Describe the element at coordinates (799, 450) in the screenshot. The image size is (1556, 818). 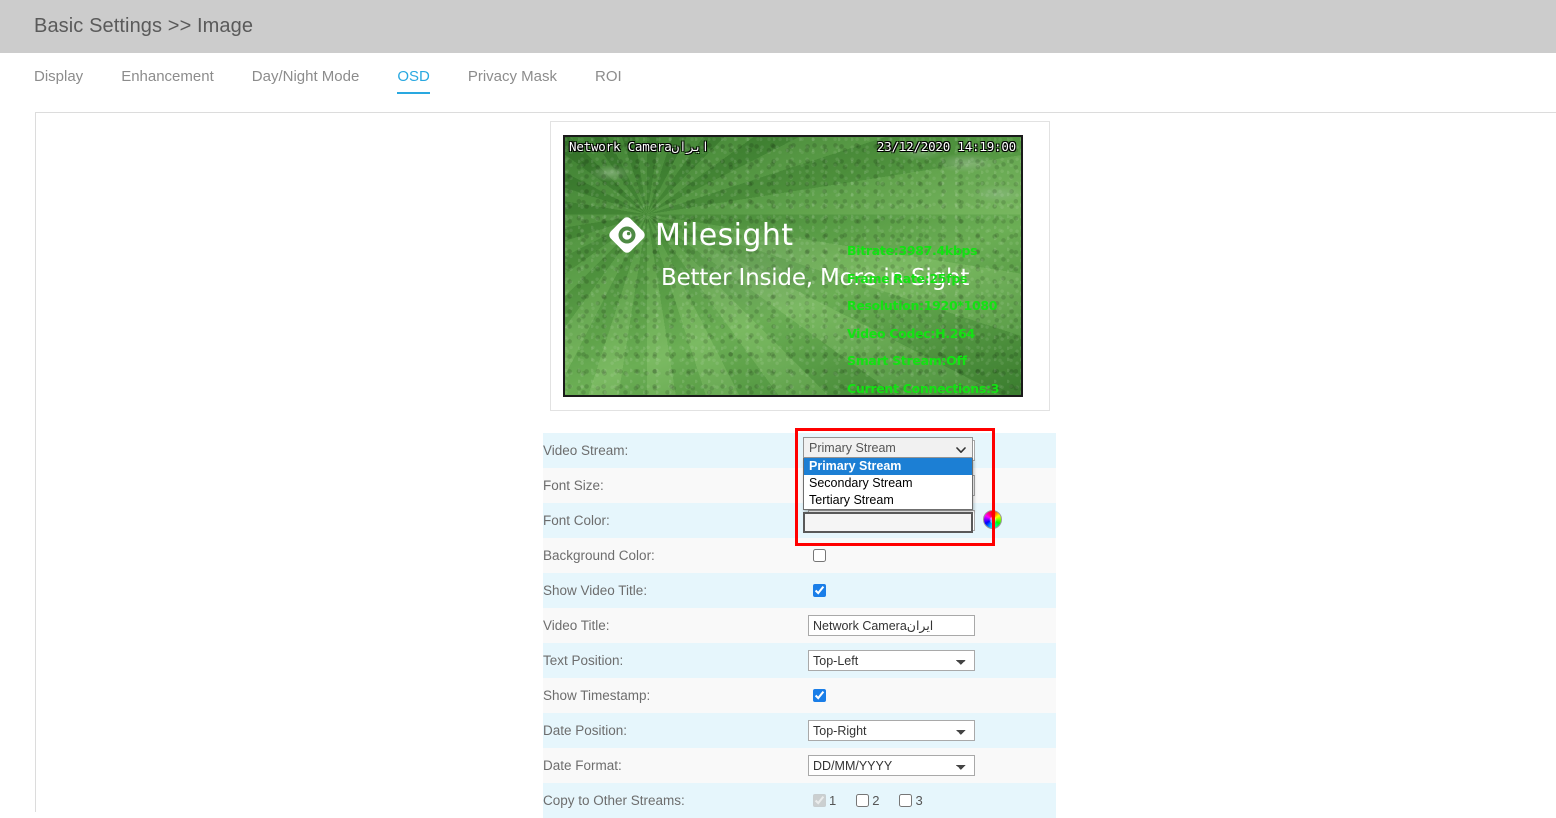
I see `table-row-video-stream: Video Stream: Primary Stream` at that location.